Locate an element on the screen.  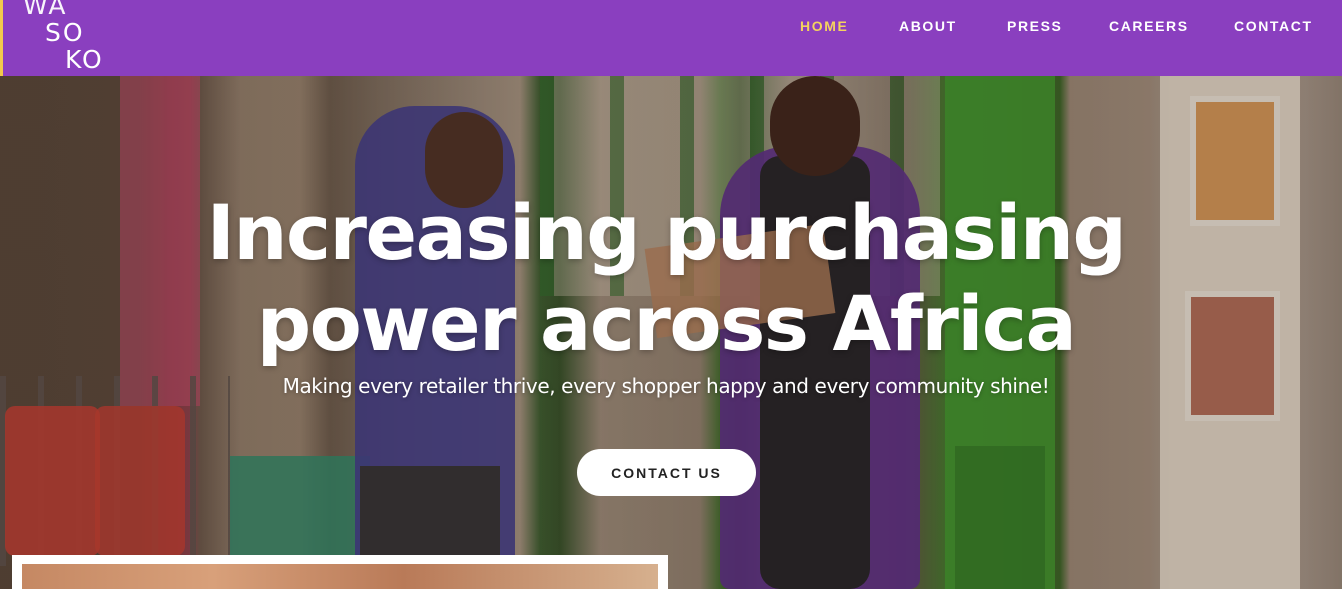
logo-row-1: WA is located at coordinates (45, 10).